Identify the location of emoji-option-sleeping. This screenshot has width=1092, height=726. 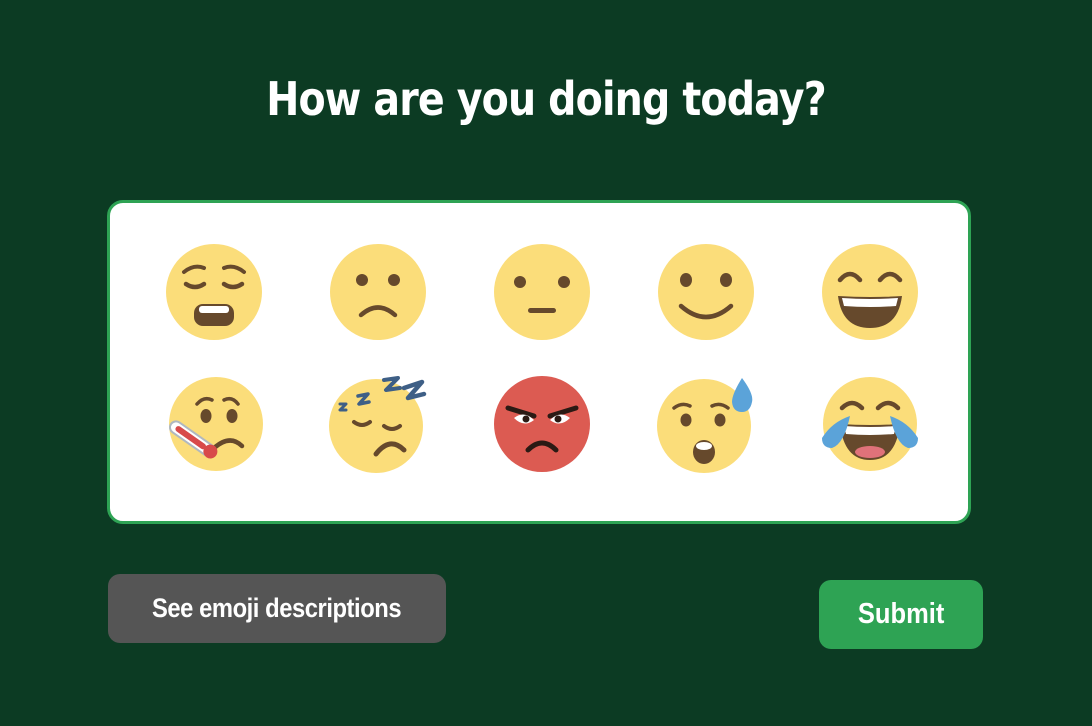
(378, 424).